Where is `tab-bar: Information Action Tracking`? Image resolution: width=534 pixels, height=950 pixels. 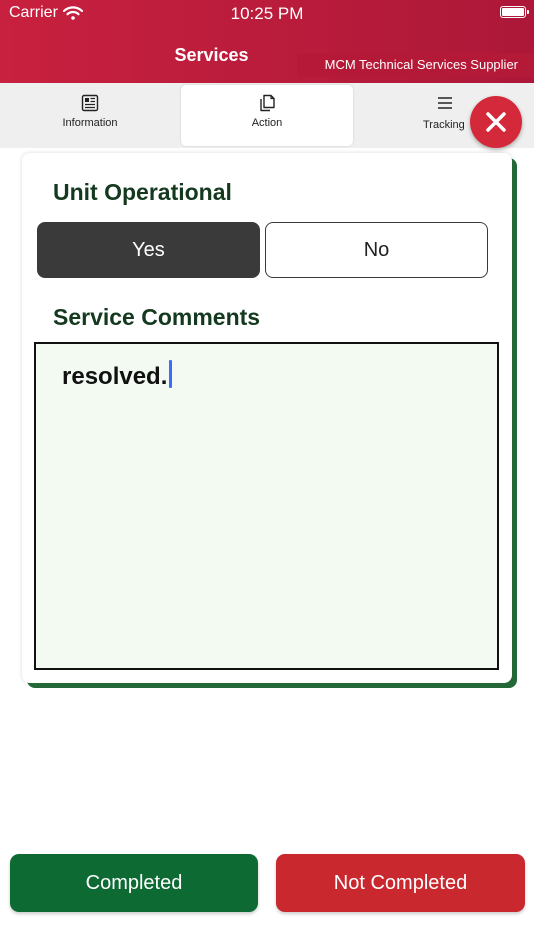 tab-bar: Information Action Tracking is located at coordinates (267, 115).